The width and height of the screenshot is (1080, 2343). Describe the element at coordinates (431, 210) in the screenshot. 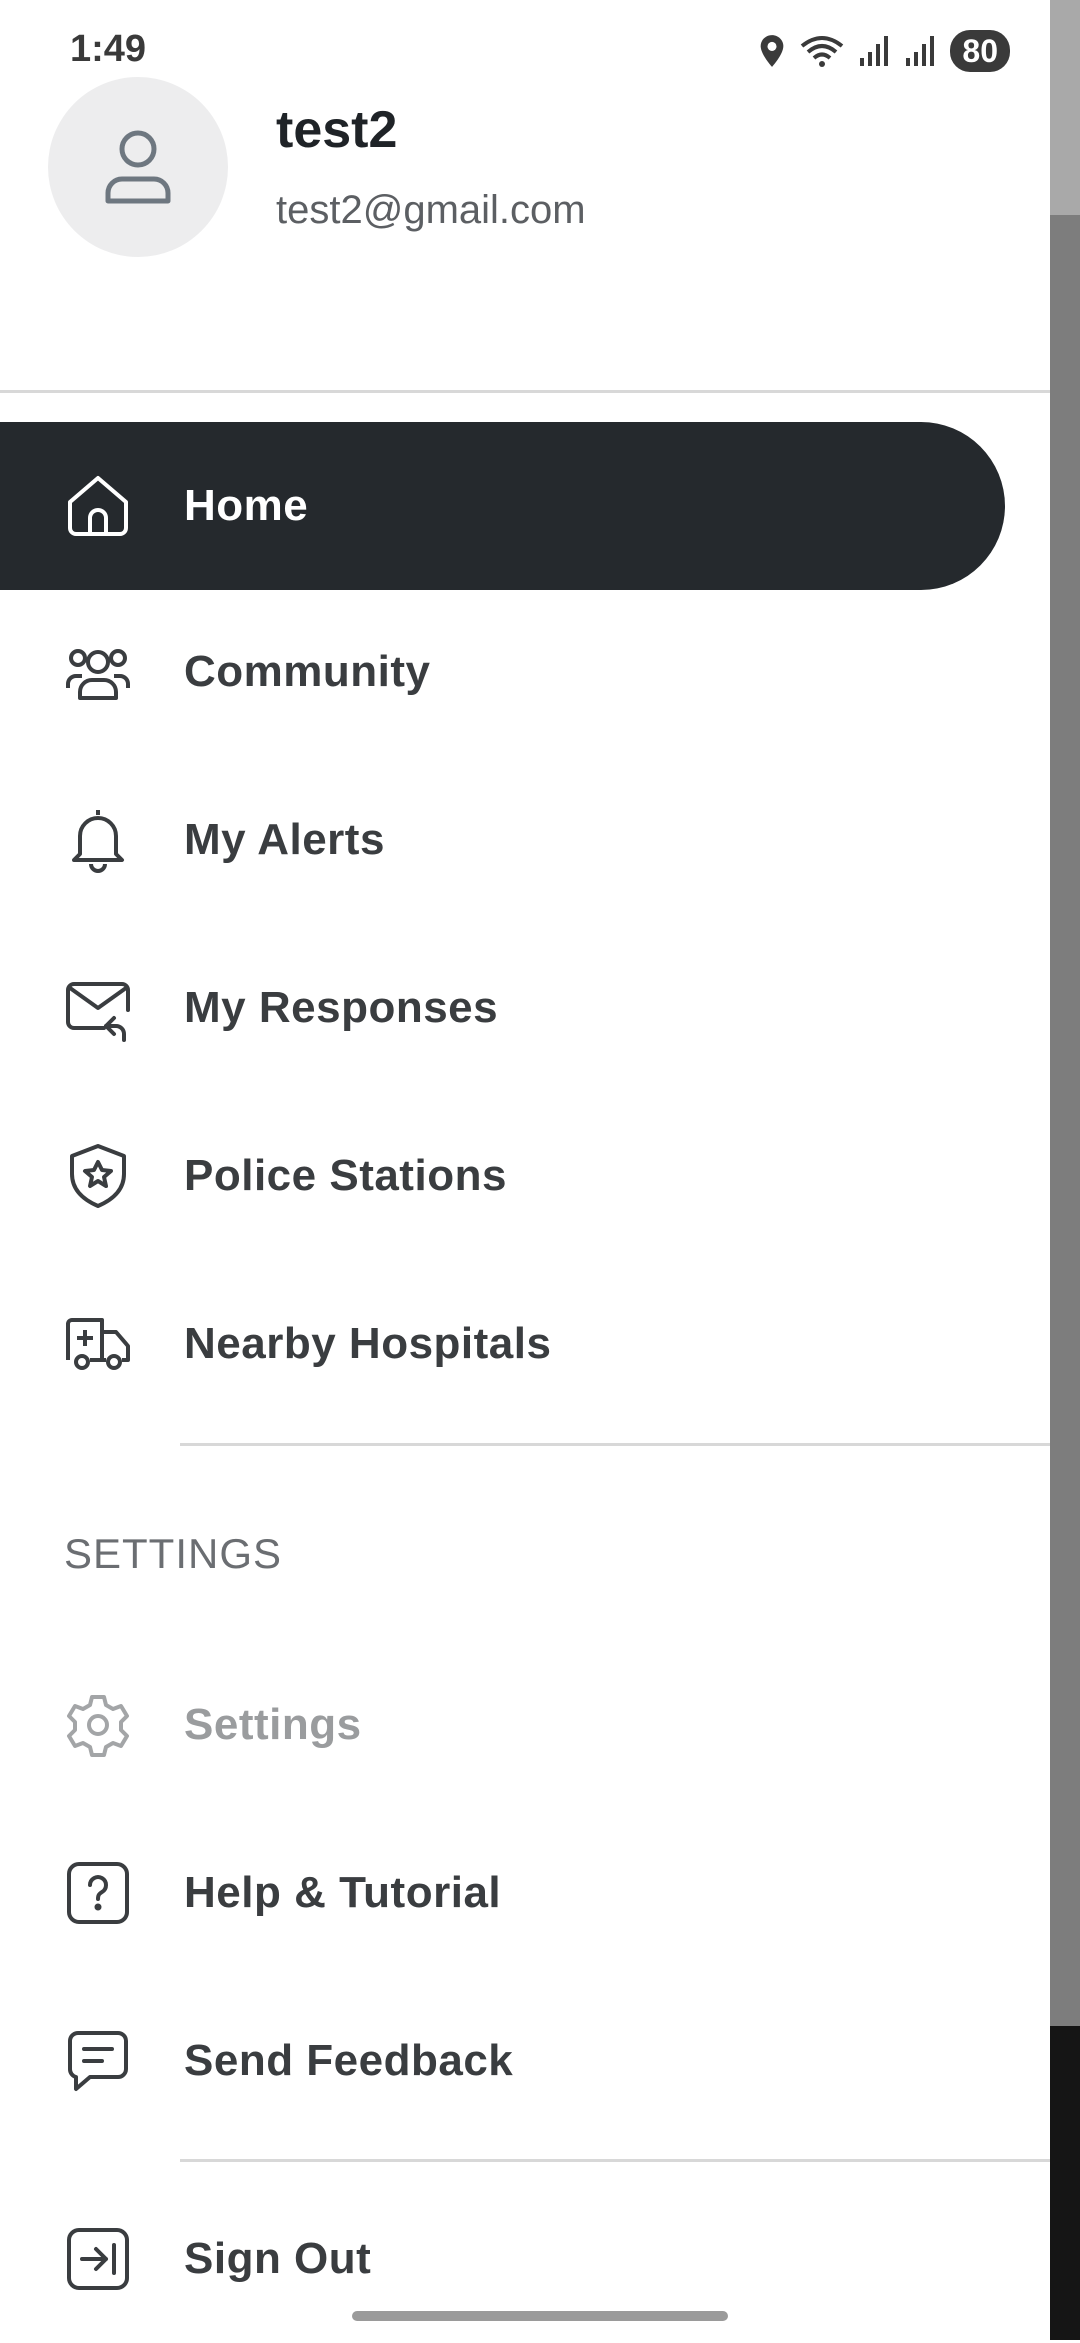

I see `profile-email: test2@gmail.com` at that location.